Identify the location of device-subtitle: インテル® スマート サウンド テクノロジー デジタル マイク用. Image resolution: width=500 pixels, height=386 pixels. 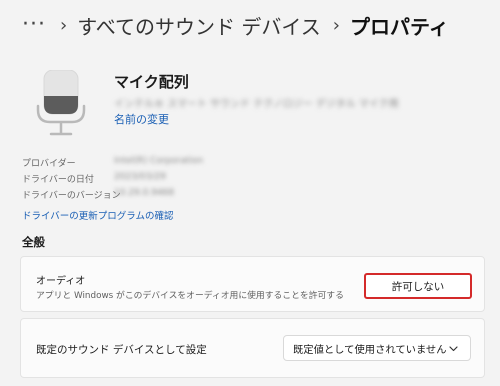
(256, 104).